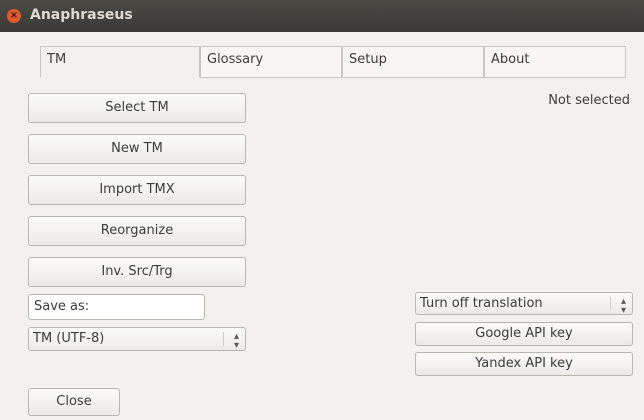 The width and height of the screenshot is (644, 420). Describe the element at coordinates (322, 16) in the screenshot. I see `title-bar: × Anaphraseus` at that location.